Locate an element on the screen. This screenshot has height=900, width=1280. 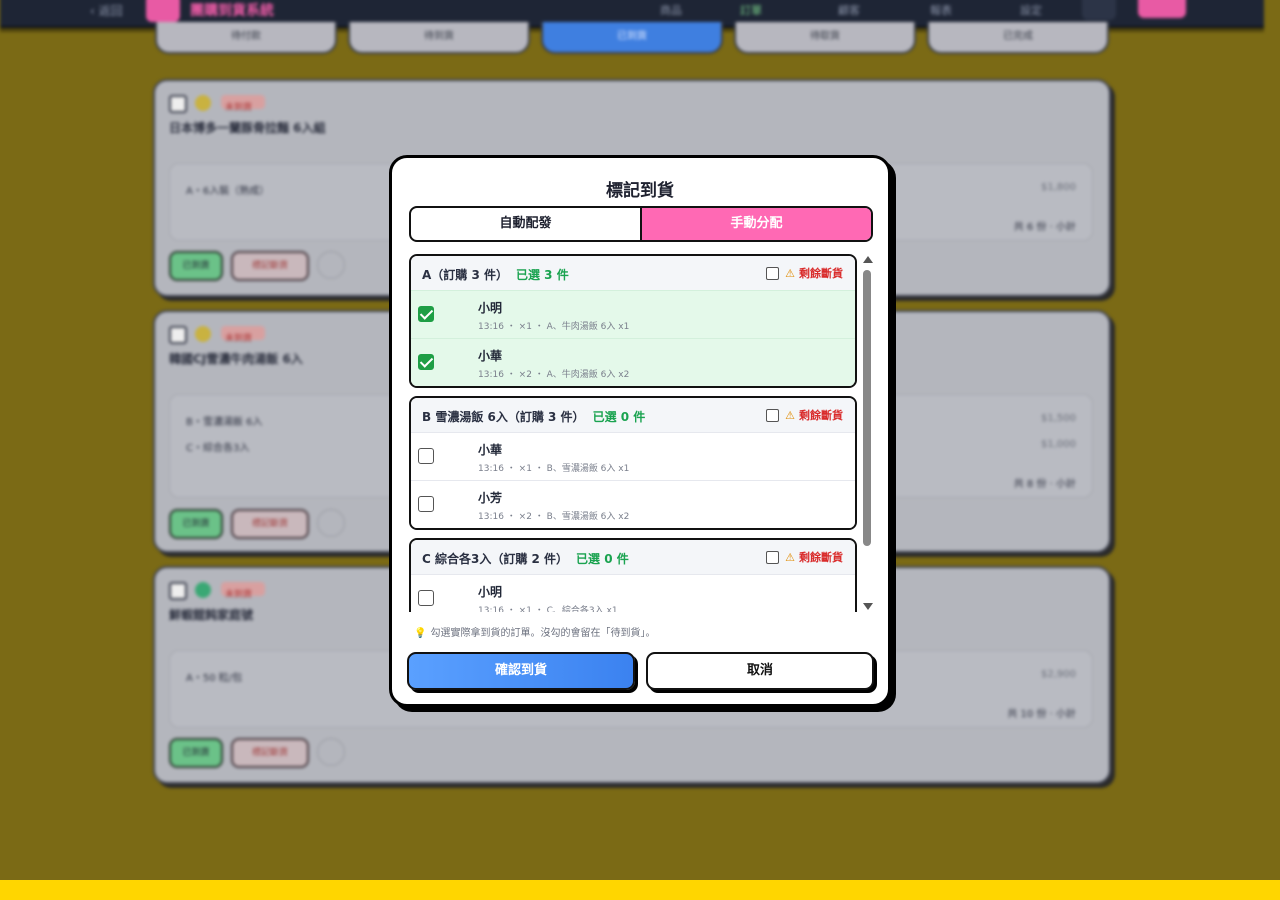
variant-price: $1,500 is located at coordinates (1058, 418).